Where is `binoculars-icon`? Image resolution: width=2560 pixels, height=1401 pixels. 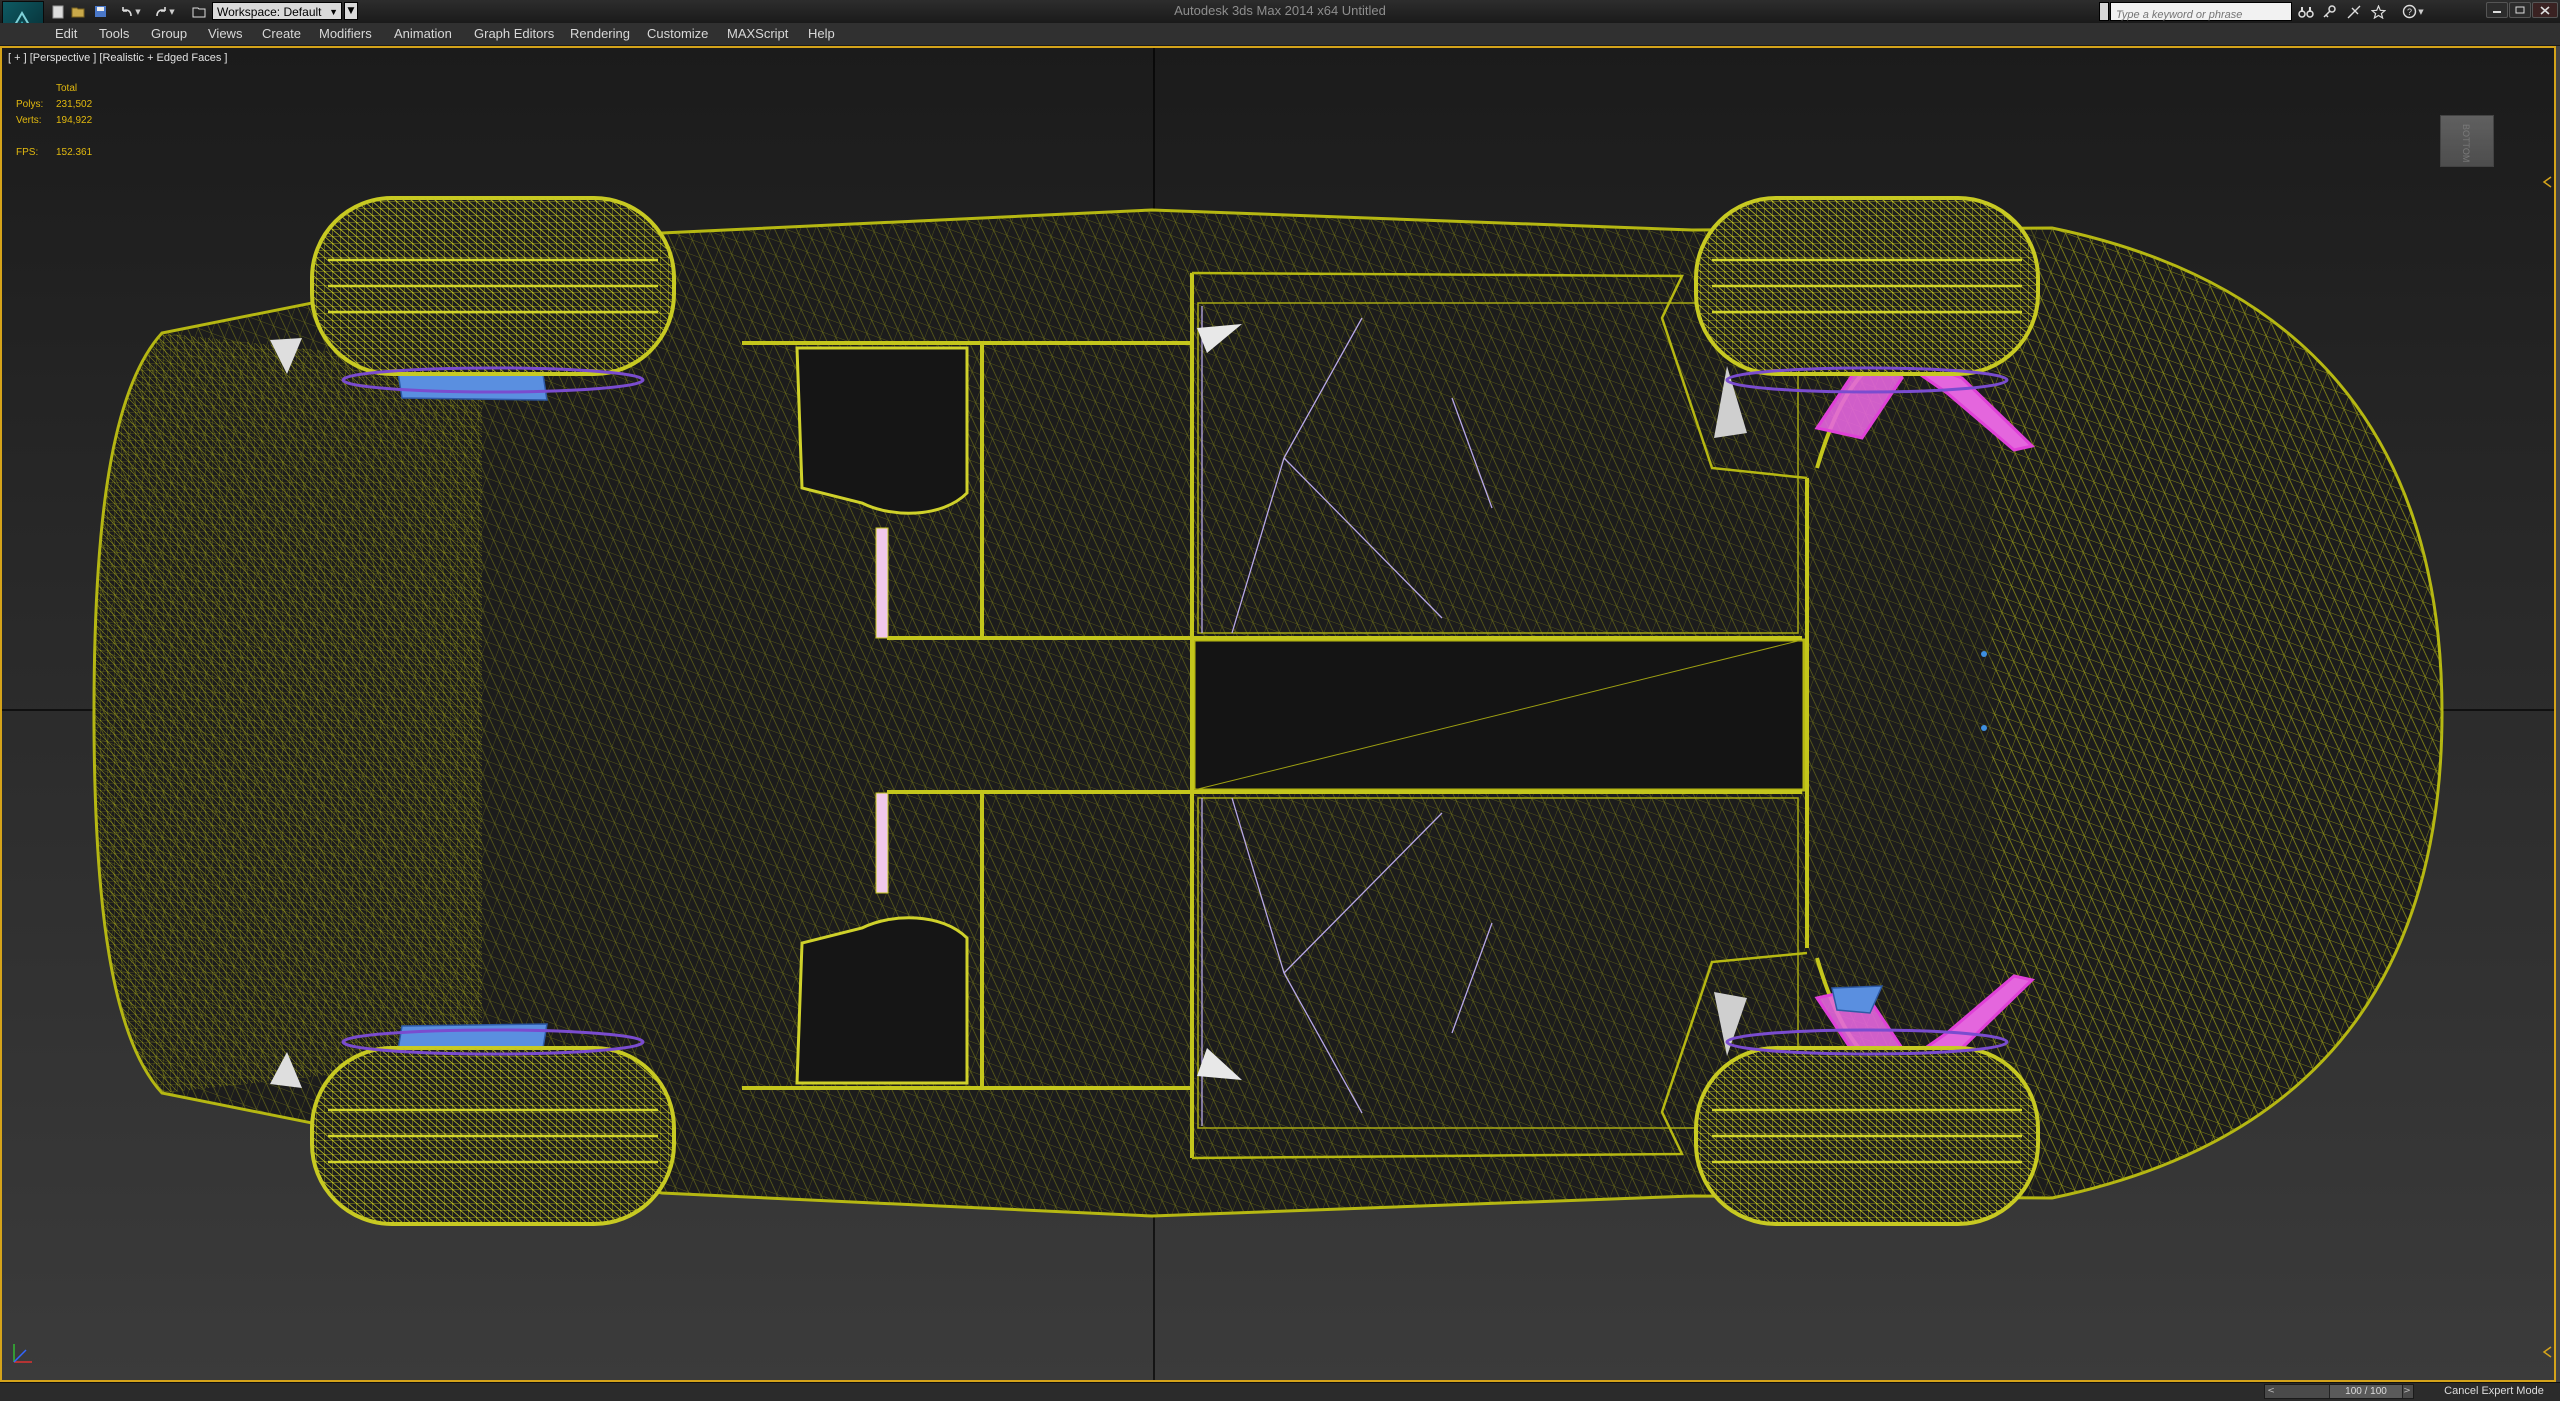
binoculars-icon is located at coordinates (2306, 11).